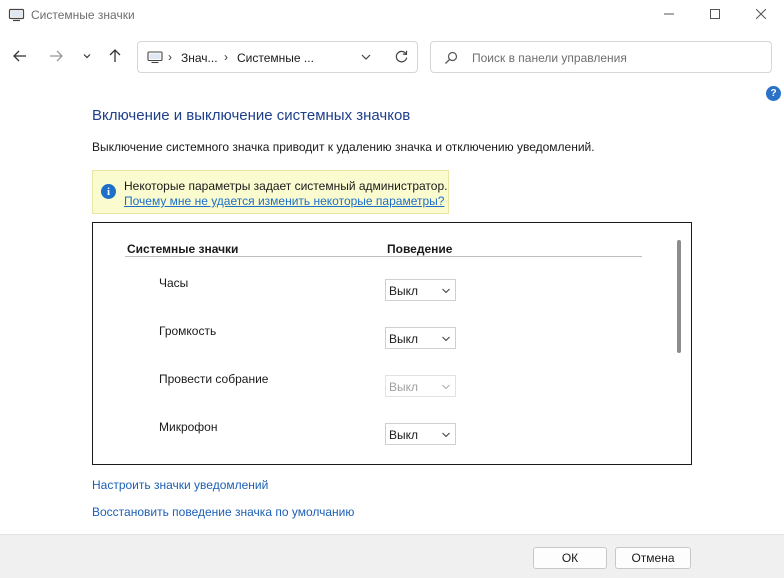 The height and width of the screenshot is (578, 784). I want to click on search-icon, so click(451, 59).